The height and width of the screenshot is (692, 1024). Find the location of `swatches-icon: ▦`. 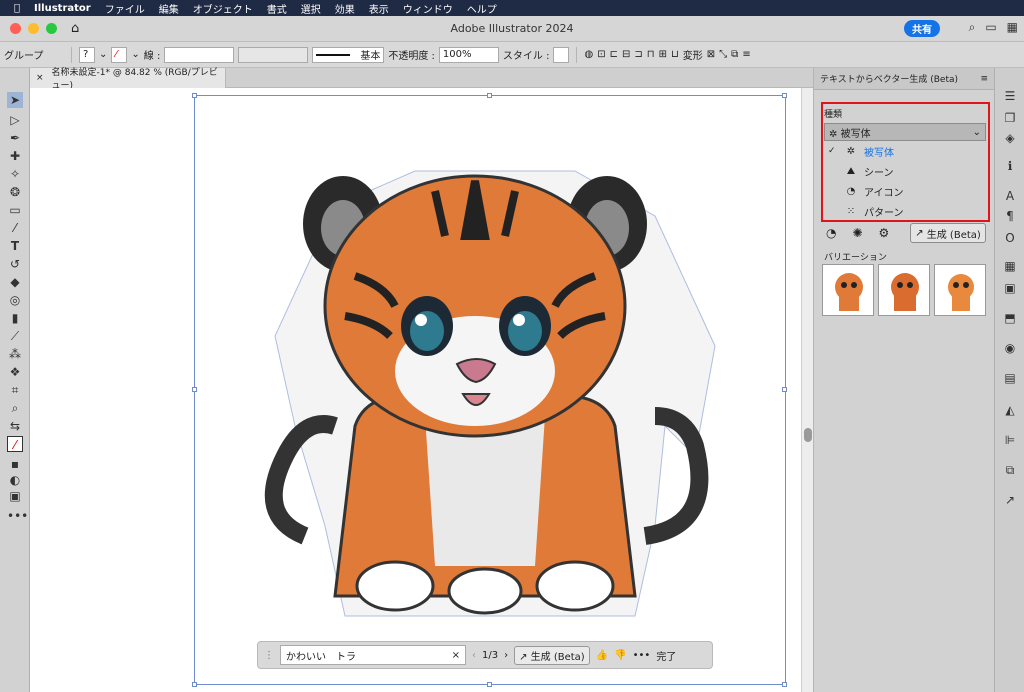

swatches-icon: ▦ is located at coordinates (1010, 266).